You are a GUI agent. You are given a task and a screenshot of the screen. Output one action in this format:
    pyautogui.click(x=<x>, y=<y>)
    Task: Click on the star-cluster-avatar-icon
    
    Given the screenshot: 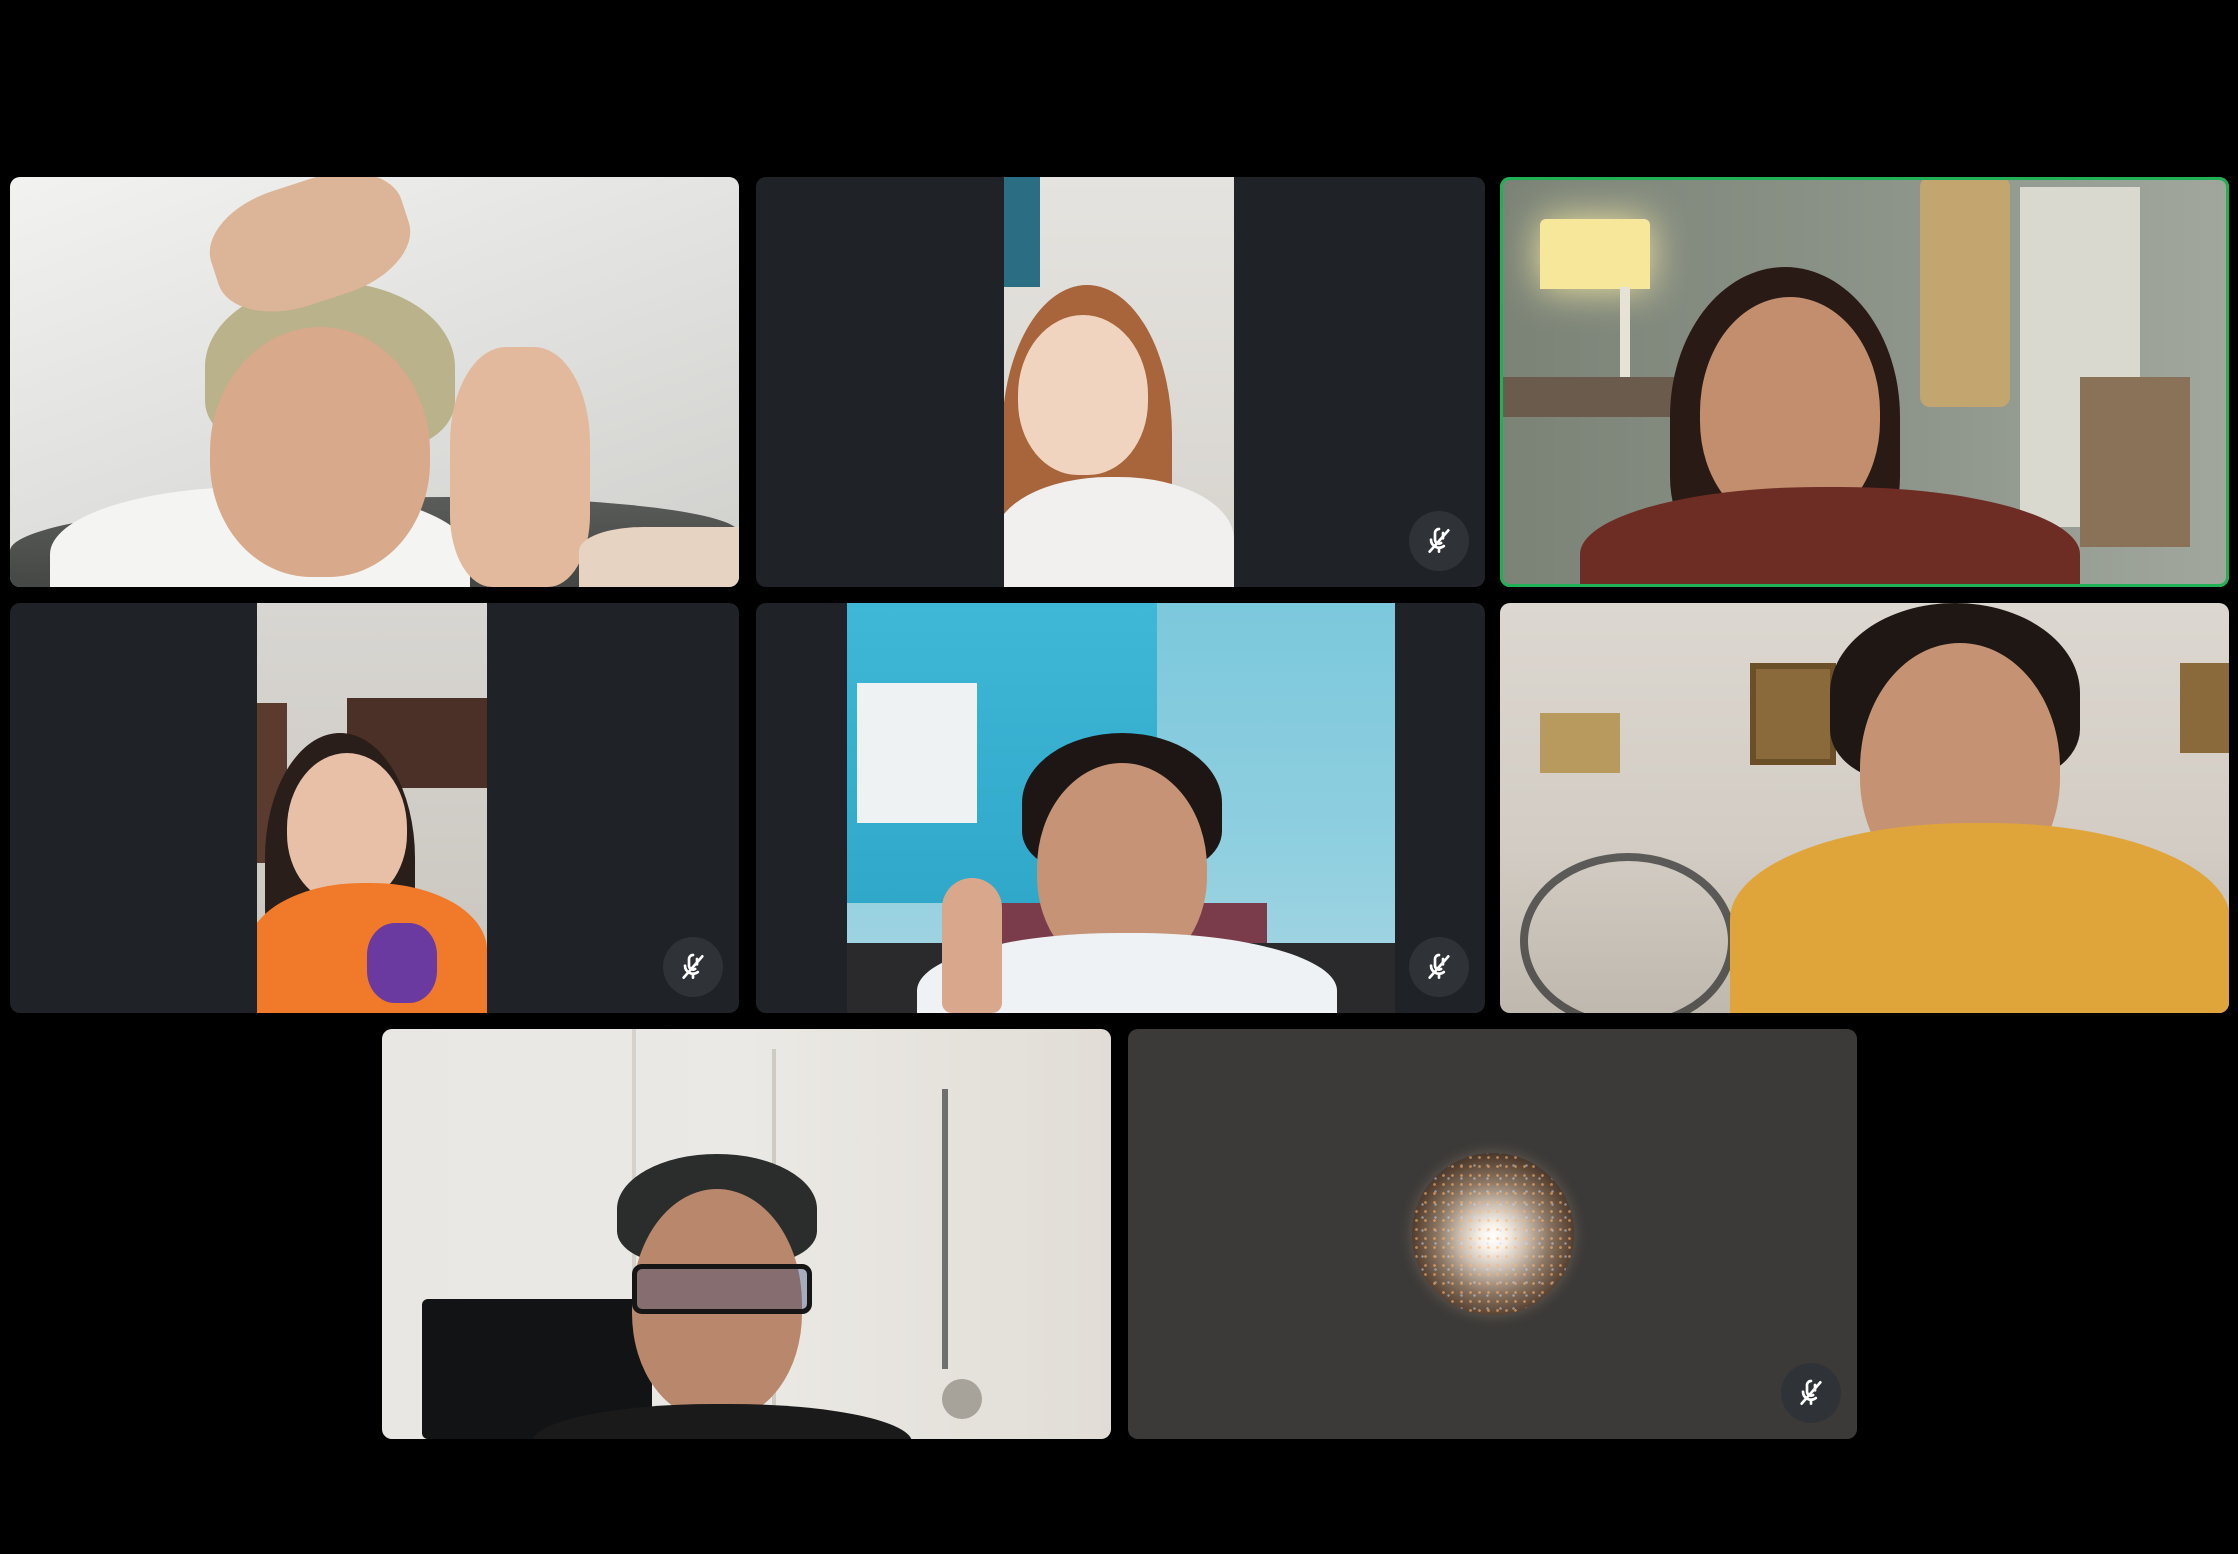 What is the action you would take?
    pyautogui.click(x=1492, y=1234)
    